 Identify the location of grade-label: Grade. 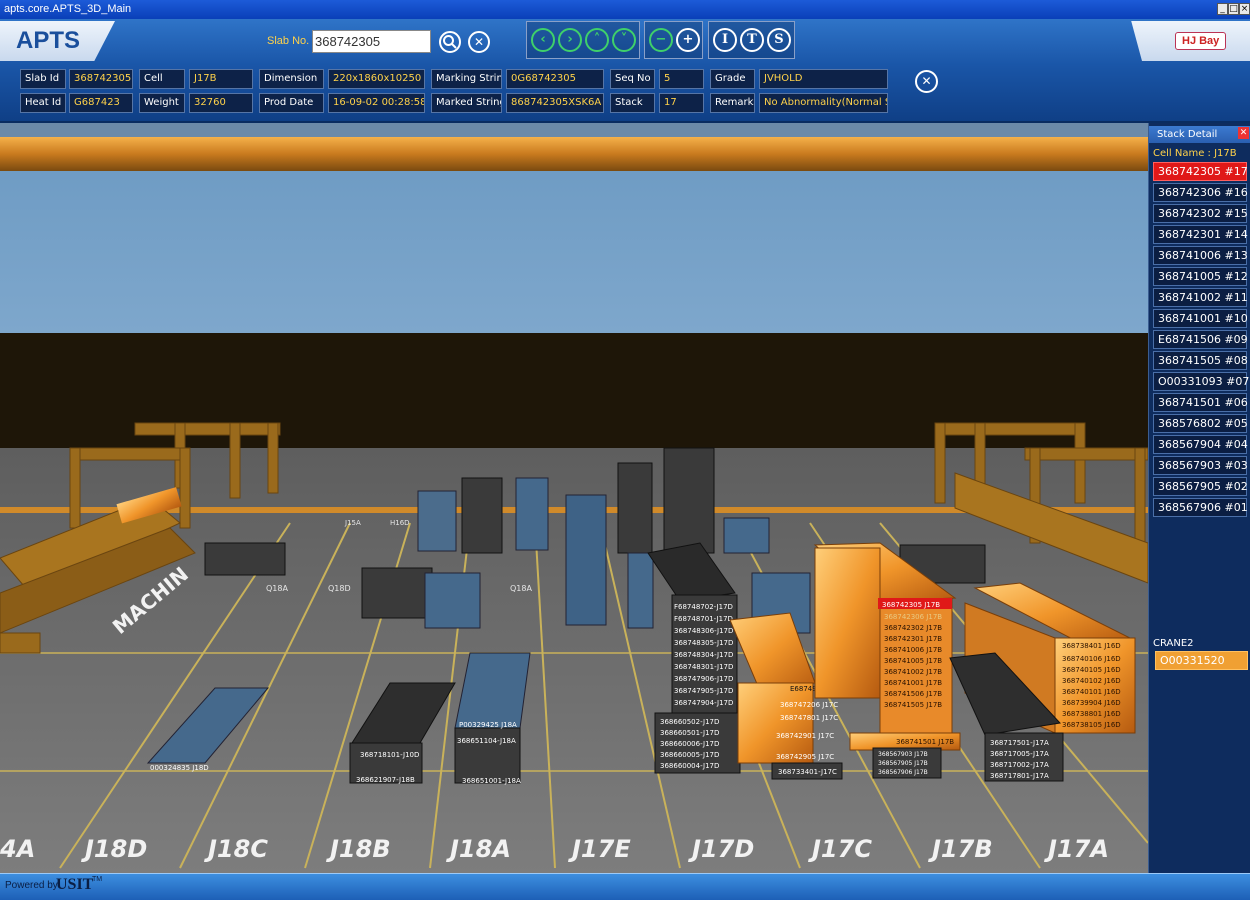
(732, 79).